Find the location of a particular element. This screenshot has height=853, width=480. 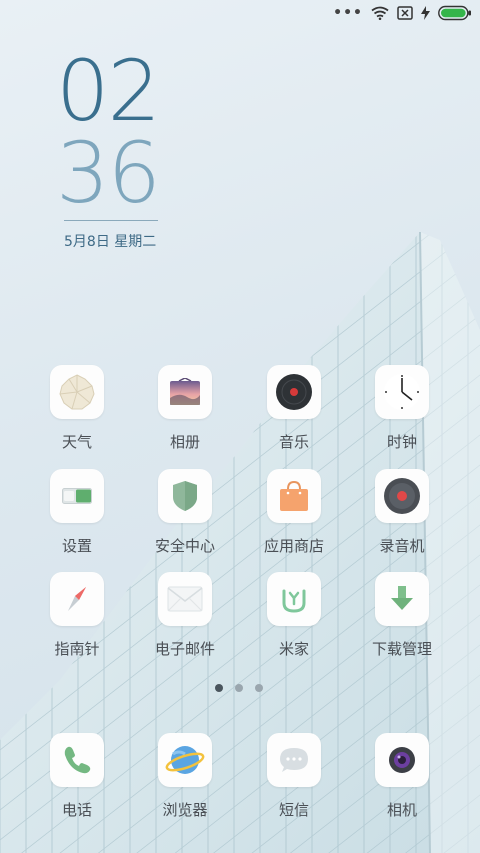

charging-icon is located at coordinates (425, 13).